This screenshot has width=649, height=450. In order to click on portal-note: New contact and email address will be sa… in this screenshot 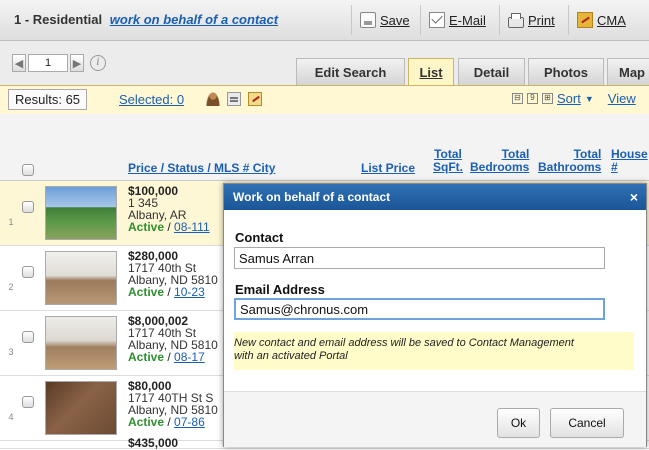, I will do `click(434, 351)`.